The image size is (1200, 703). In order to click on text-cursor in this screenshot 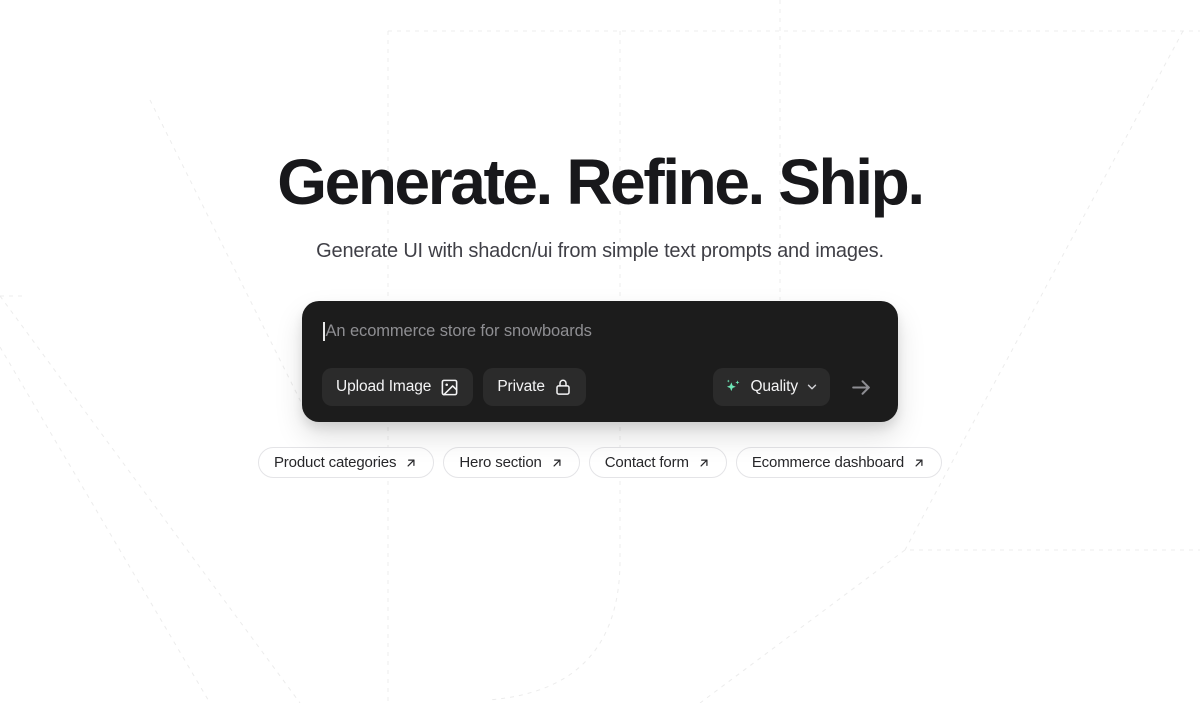, I will do `click(324, 331)`.